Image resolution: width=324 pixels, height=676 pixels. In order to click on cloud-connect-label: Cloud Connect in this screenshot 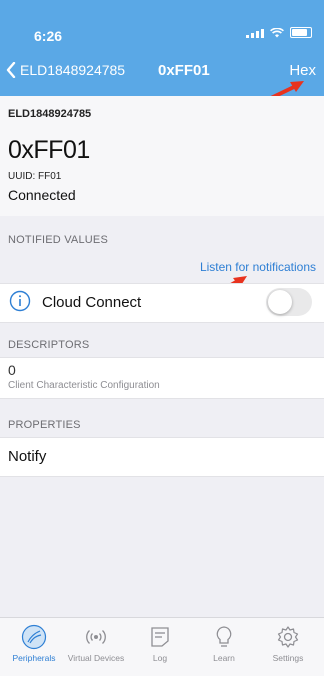, I will do `click(92, 302)`.